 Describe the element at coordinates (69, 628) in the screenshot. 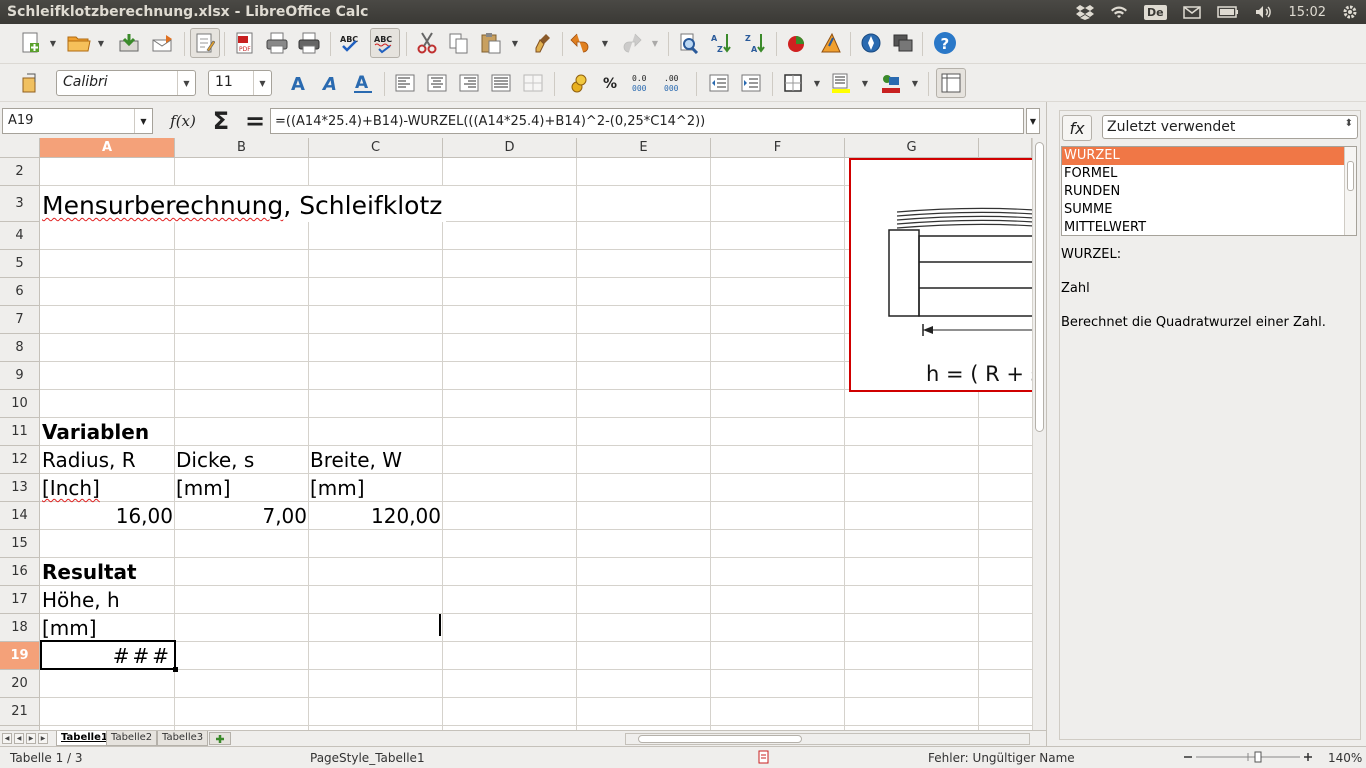

I see `cell-a18: [mm]` at that location.